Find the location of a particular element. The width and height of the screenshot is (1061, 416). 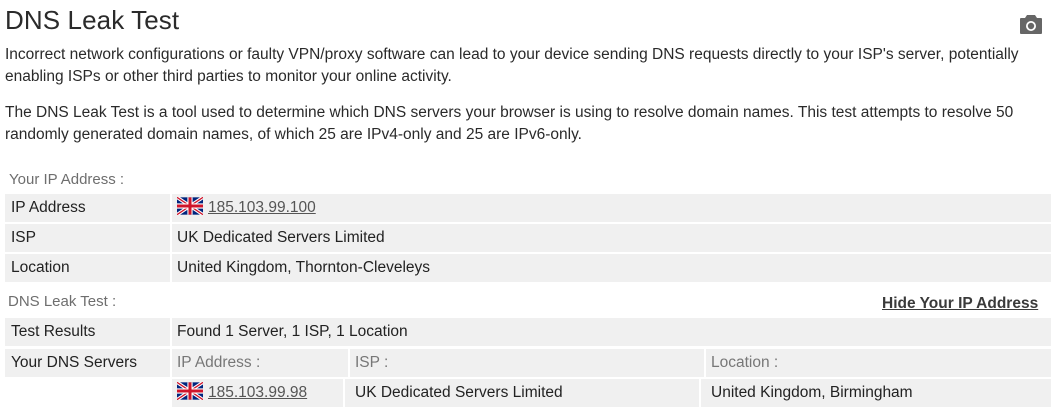

ip-section-label: Your IP Address : is located at coordinates (67, 179).